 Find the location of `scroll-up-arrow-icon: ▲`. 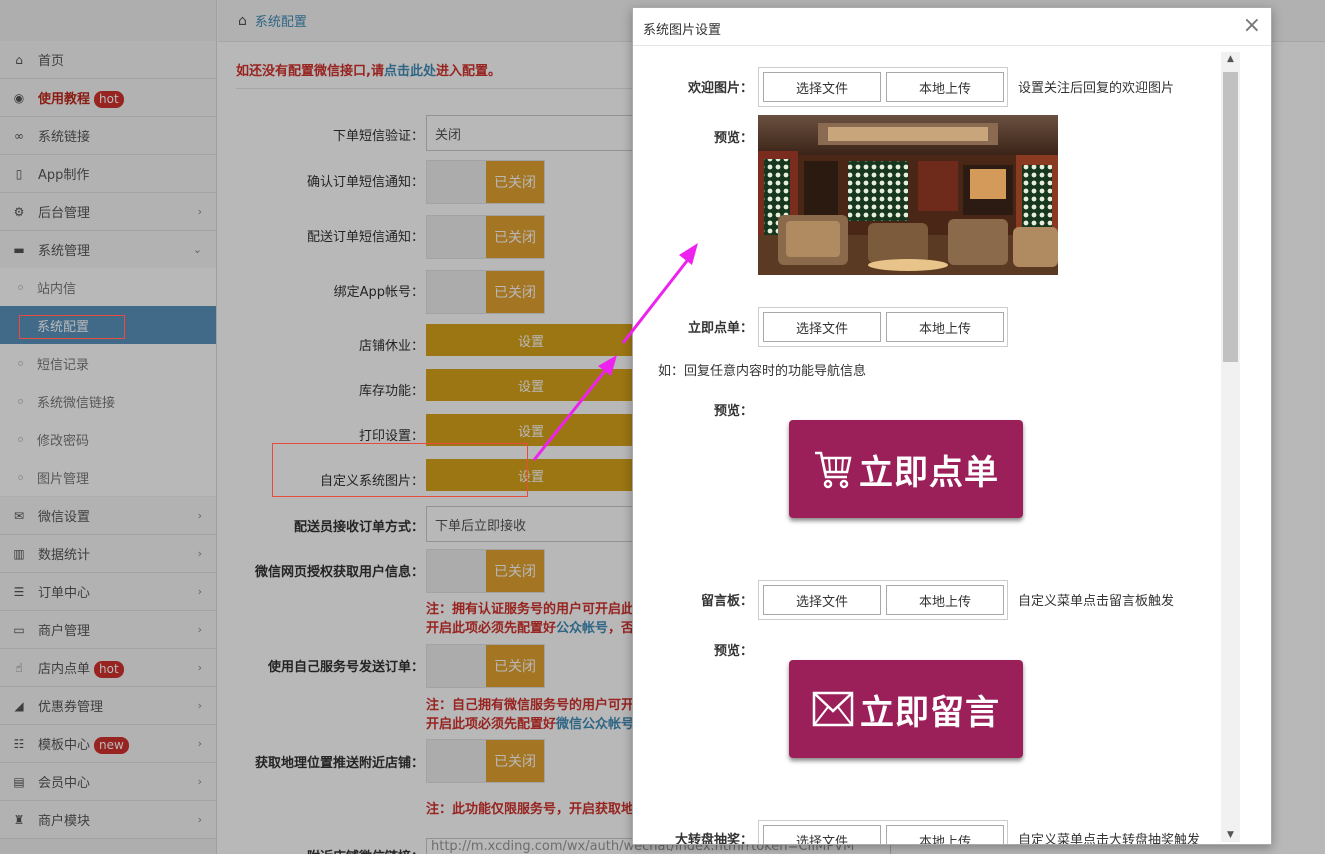

scroll-up-arrow-icon: ▲ is located at coordinates (1230, 59).